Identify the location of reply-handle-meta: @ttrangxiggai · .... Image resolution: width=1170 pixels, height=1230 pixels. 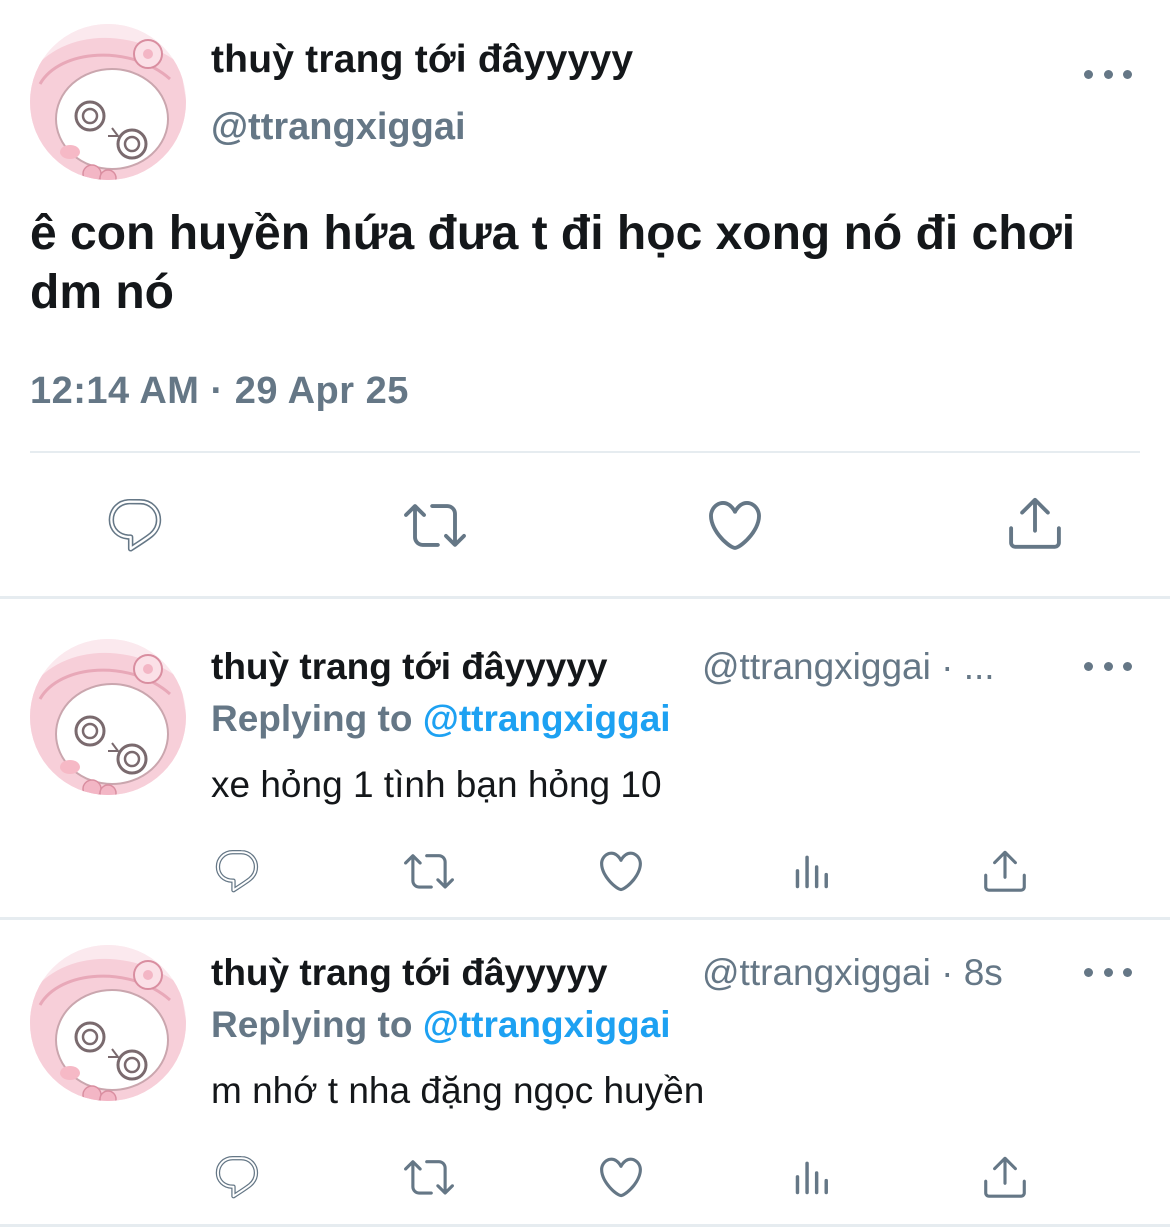
(848, 667).